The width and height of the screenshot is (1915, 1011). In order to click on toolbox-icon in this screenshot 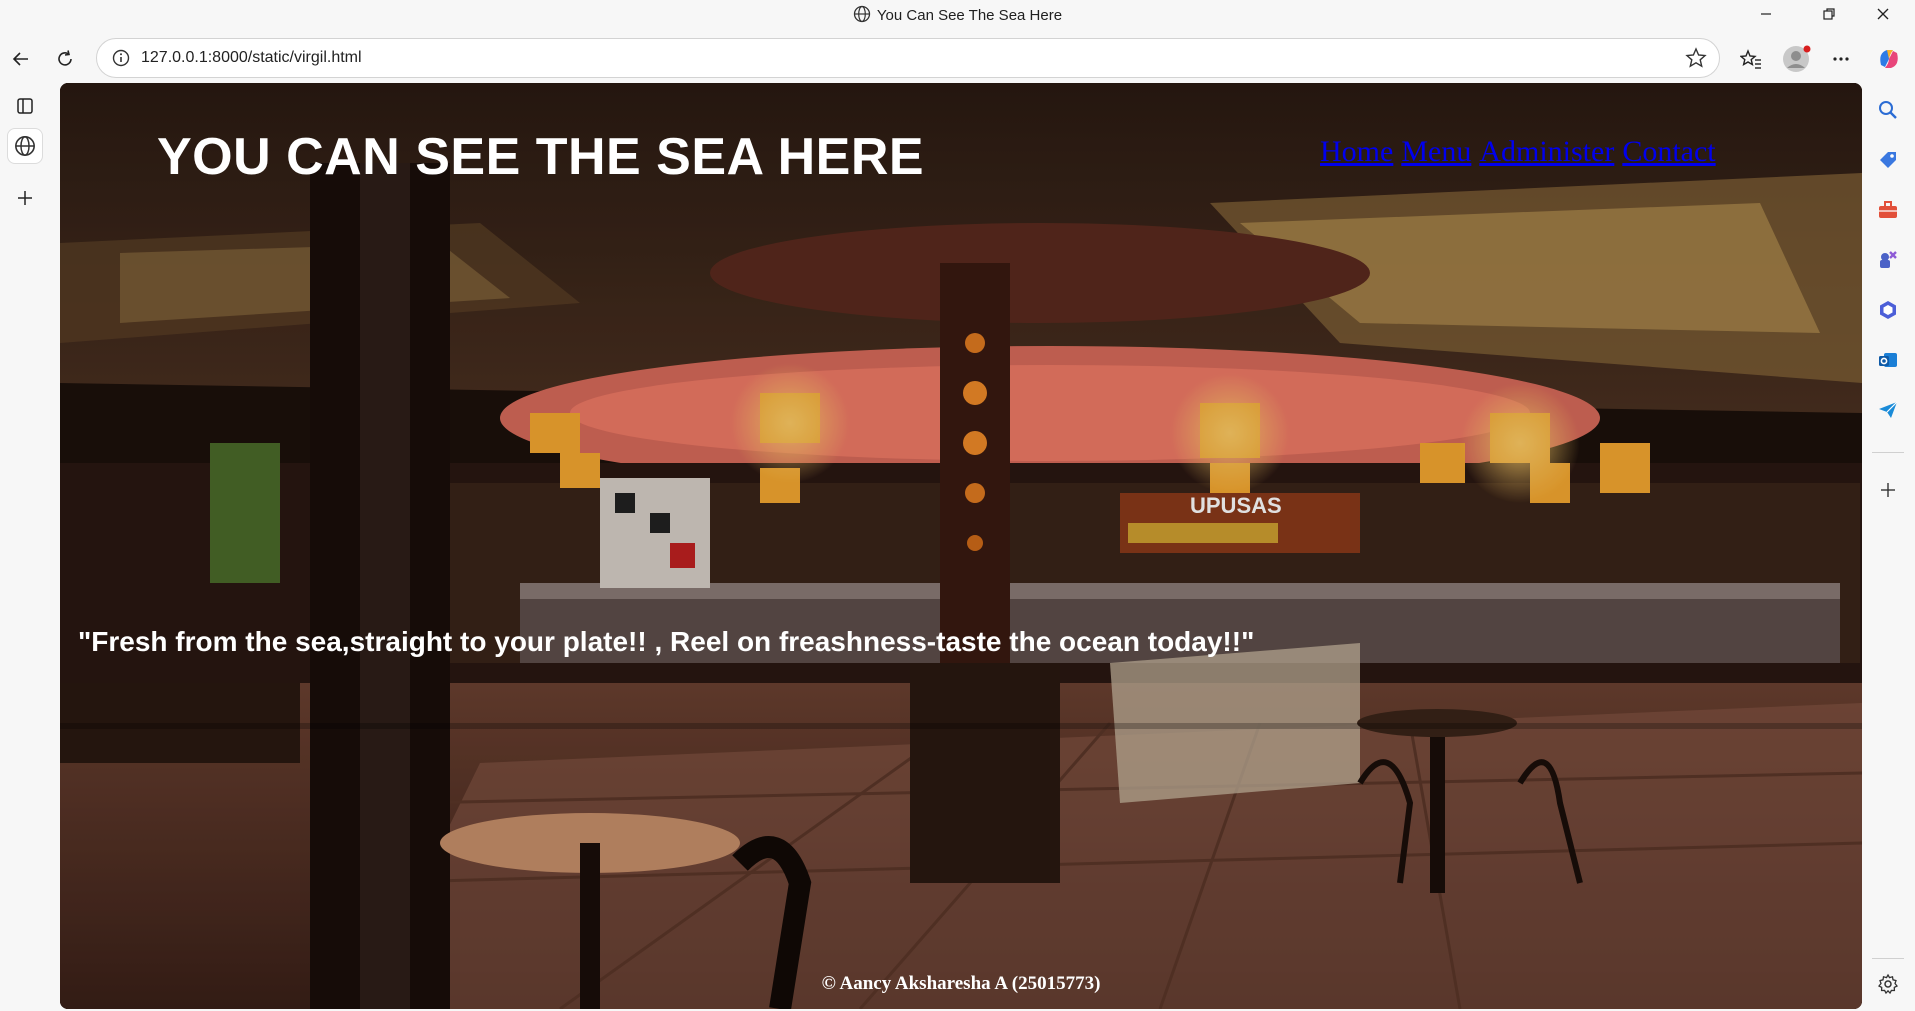, I will do `click(1888, 209)`.